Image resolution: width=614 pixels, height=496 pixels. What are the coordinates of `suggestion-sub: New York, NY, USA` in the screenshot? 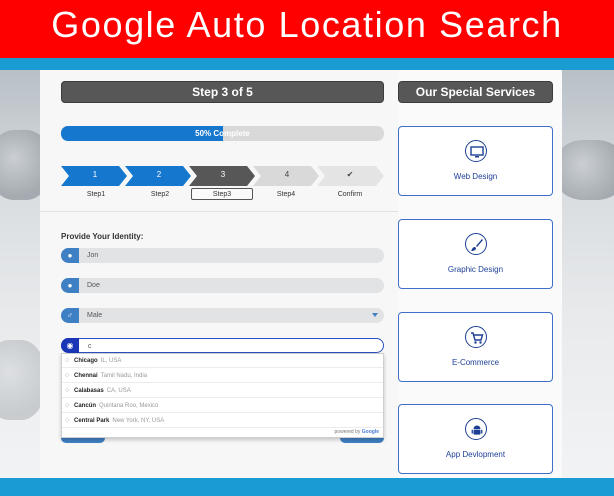 It's located at (138, 421).